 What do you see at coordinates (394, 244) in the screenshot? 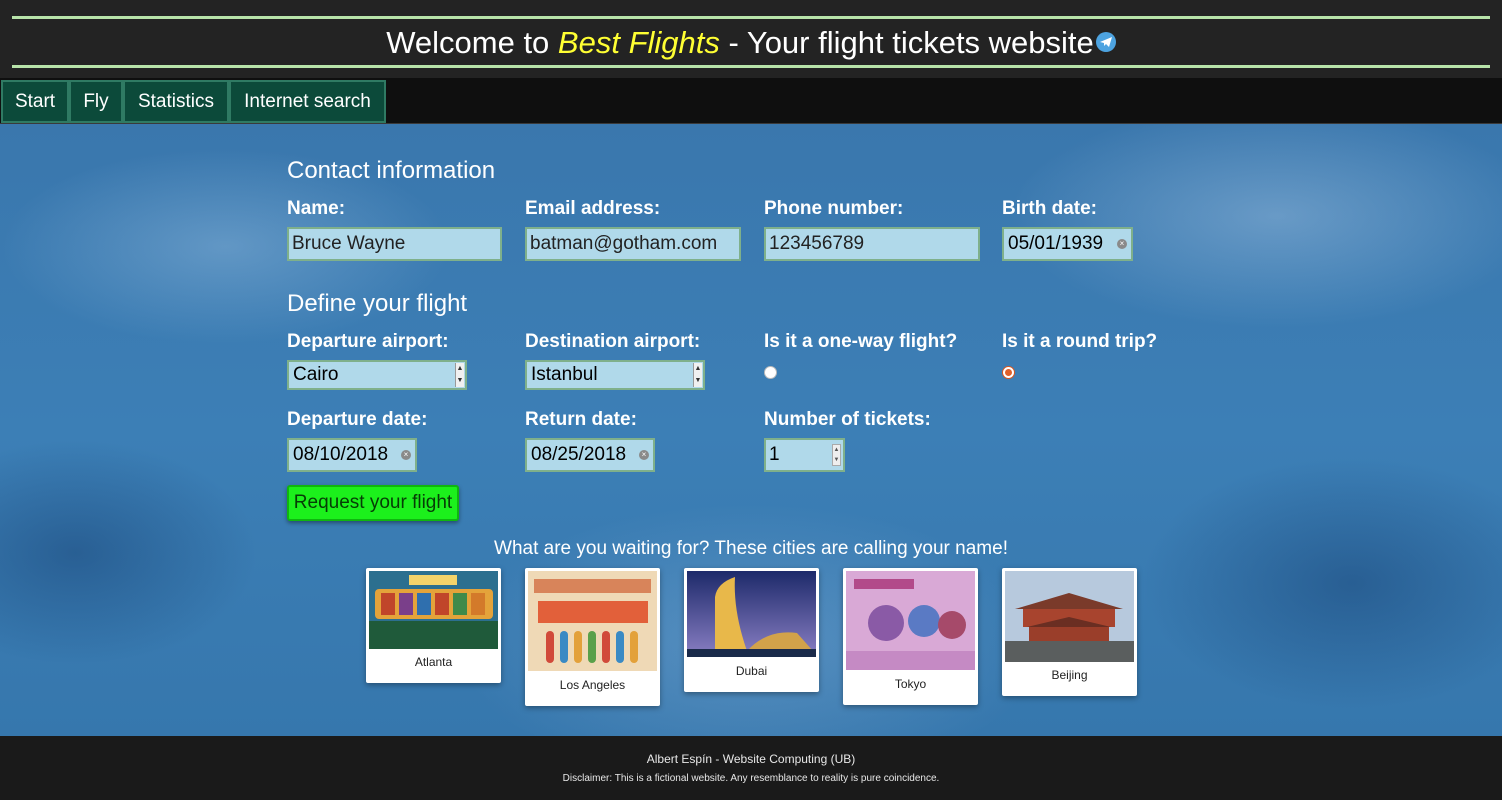
I see `name-input: Bruce Wayne` at bounding box center [394, 244].